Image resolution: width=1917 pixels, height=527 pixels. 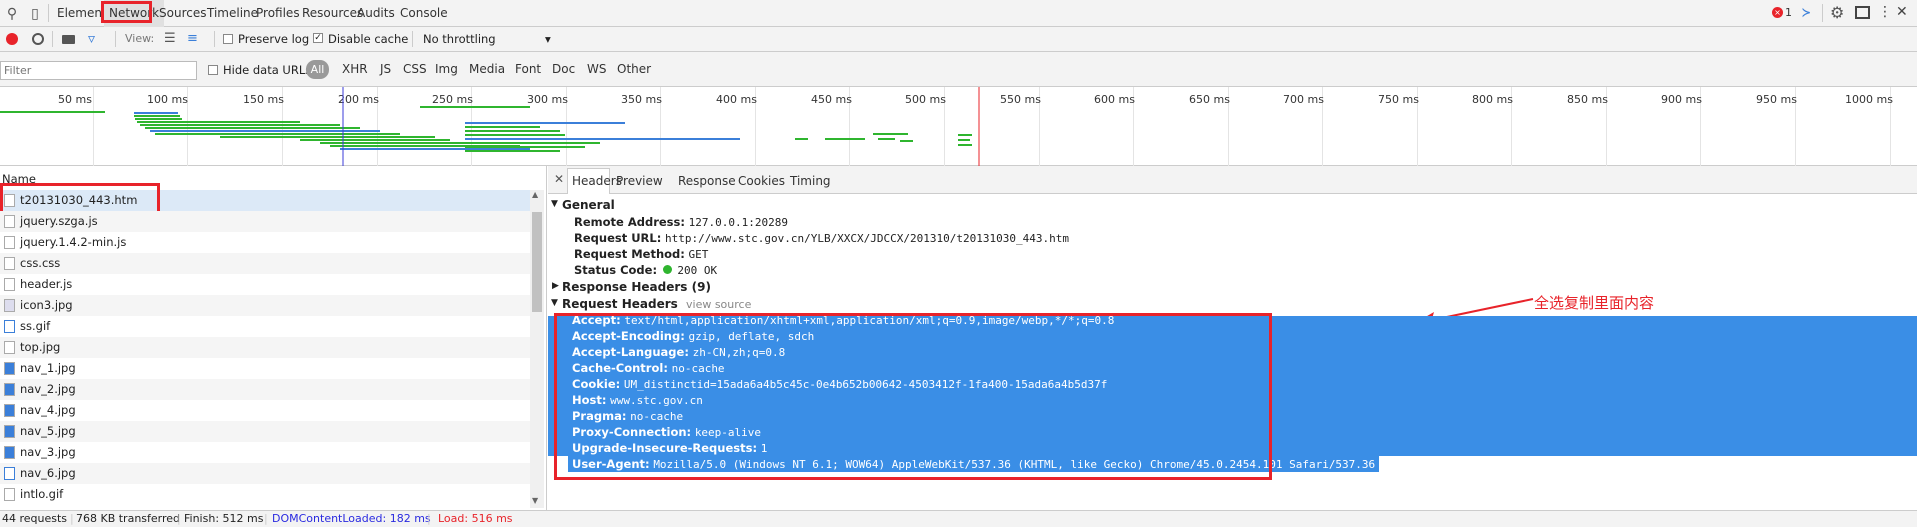 I want to click on request-row: nav_5.jpg, so click(x=265, y=431).